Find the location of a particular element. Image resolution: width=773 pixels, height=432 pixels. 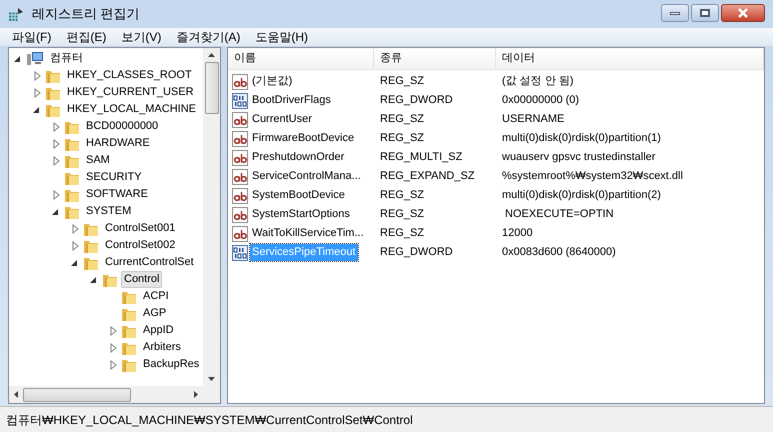

tree-item: AGP is located at coordinates (155, 313).